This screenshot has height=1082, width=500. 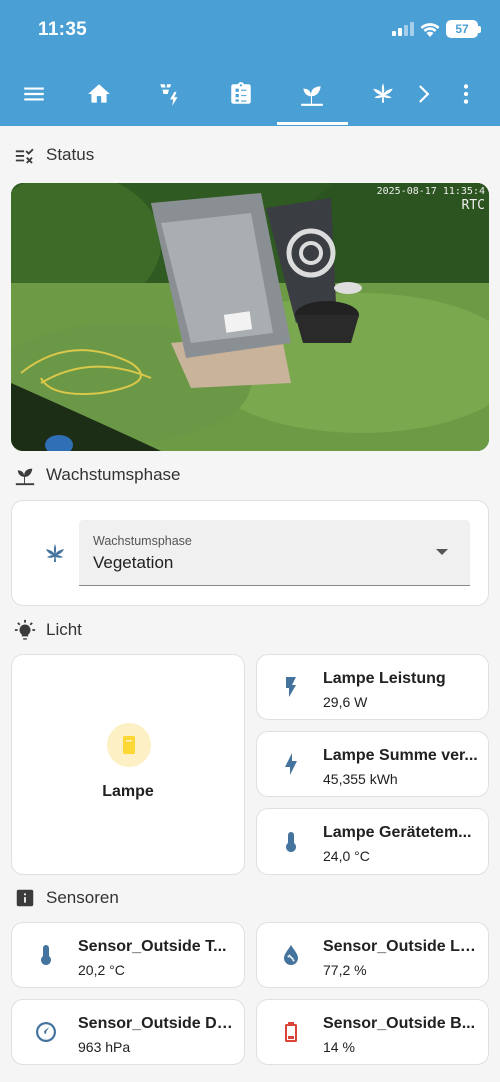 I want to click on section-licht: Licht, so click(x=48, y=630).